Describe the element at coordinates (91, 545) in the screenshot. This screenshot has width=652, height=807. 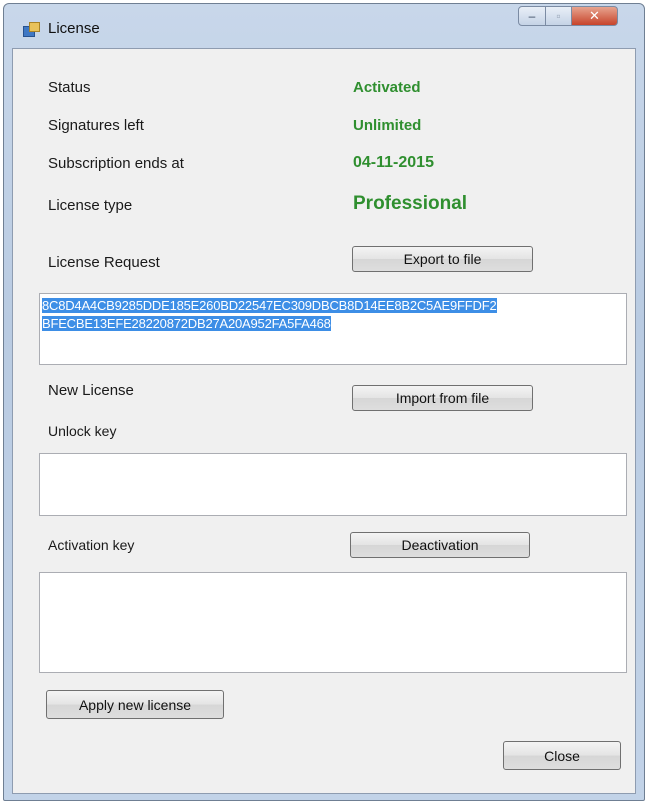
I see `activation-key-label: Activation key` at that location.